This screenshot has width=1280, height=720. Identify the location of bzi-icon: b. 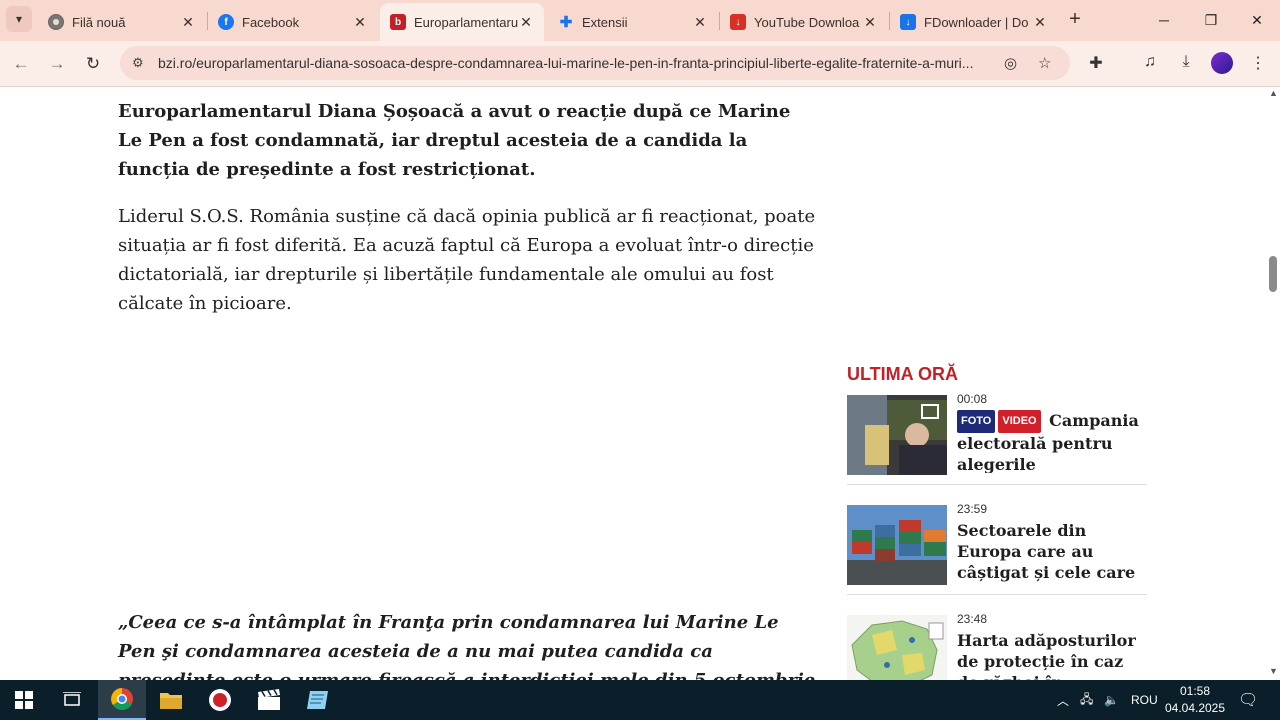
(398, 22).